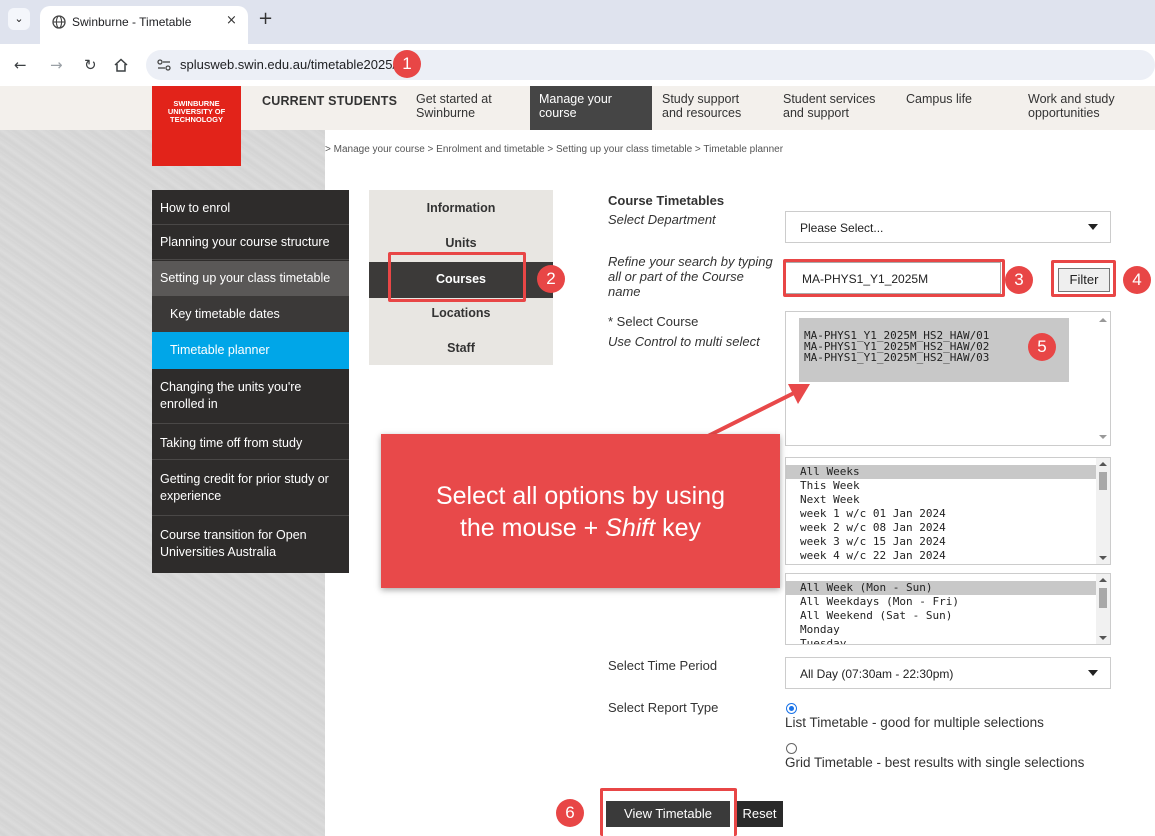 The image size is (1155, 836). What do you see at coordinates (663, 665) in the screenshot?
I see `time-period-label: Select Time Period` at bounding box center [663, 665].